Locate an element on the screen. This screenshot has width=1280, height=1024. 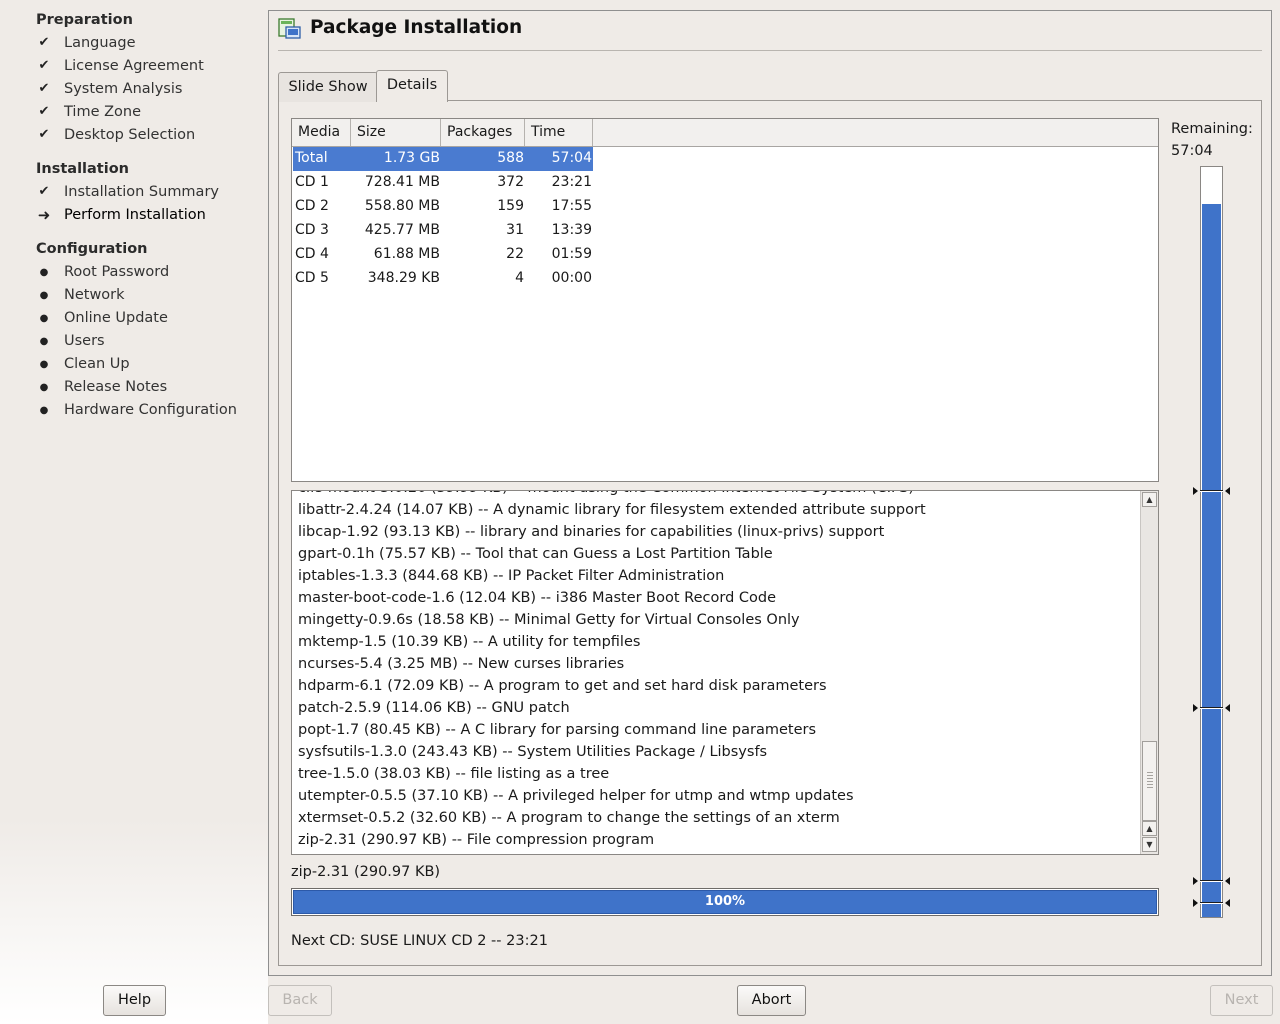
sidebar-step-label: Desktop Selection is located at coordinates (130, 135).